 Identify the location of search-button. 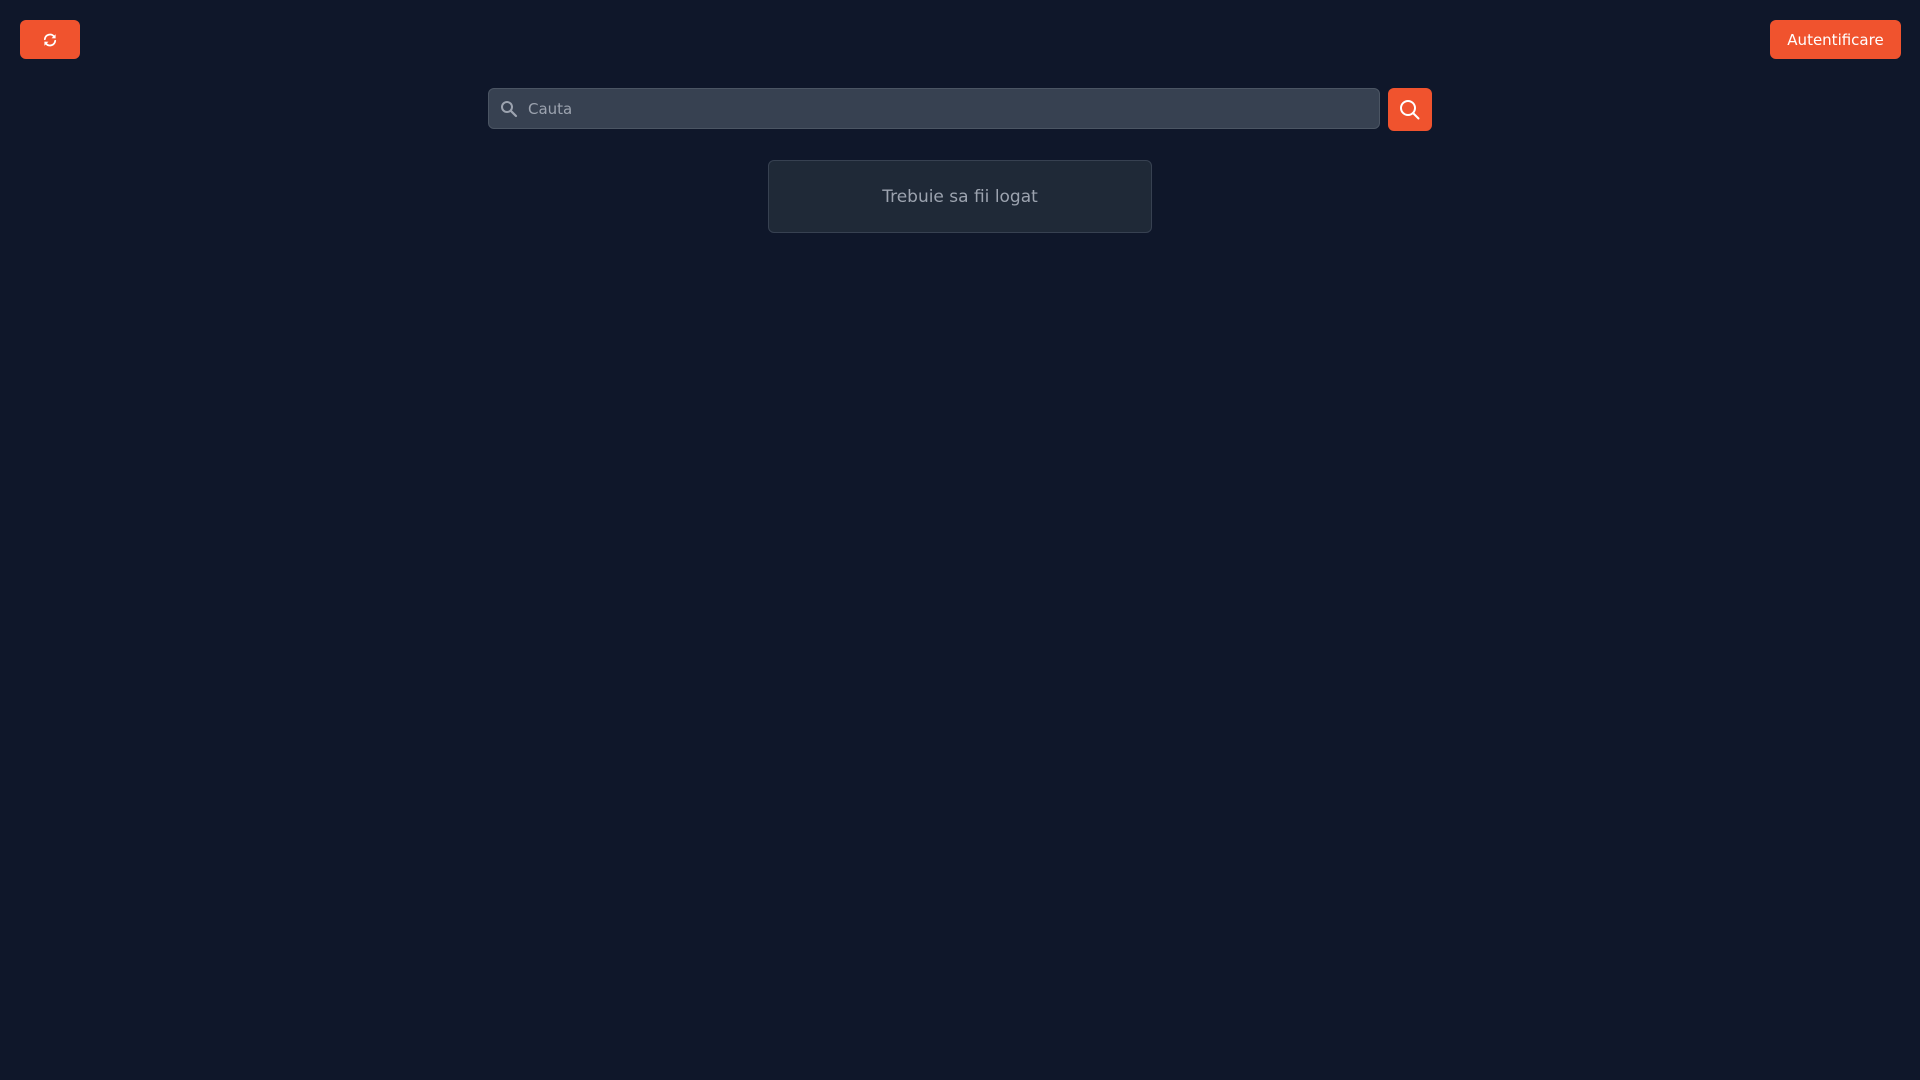
(1410, 109).